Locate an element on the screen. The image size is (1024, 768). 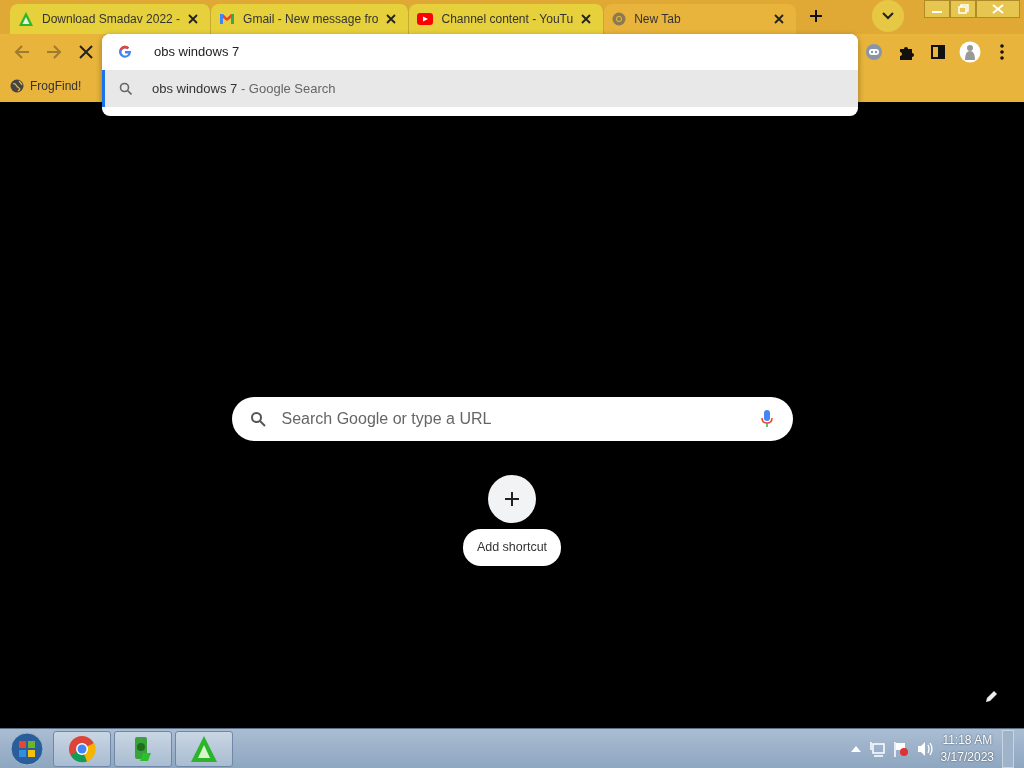
pencil-icon is located at coordinates (992, 696).